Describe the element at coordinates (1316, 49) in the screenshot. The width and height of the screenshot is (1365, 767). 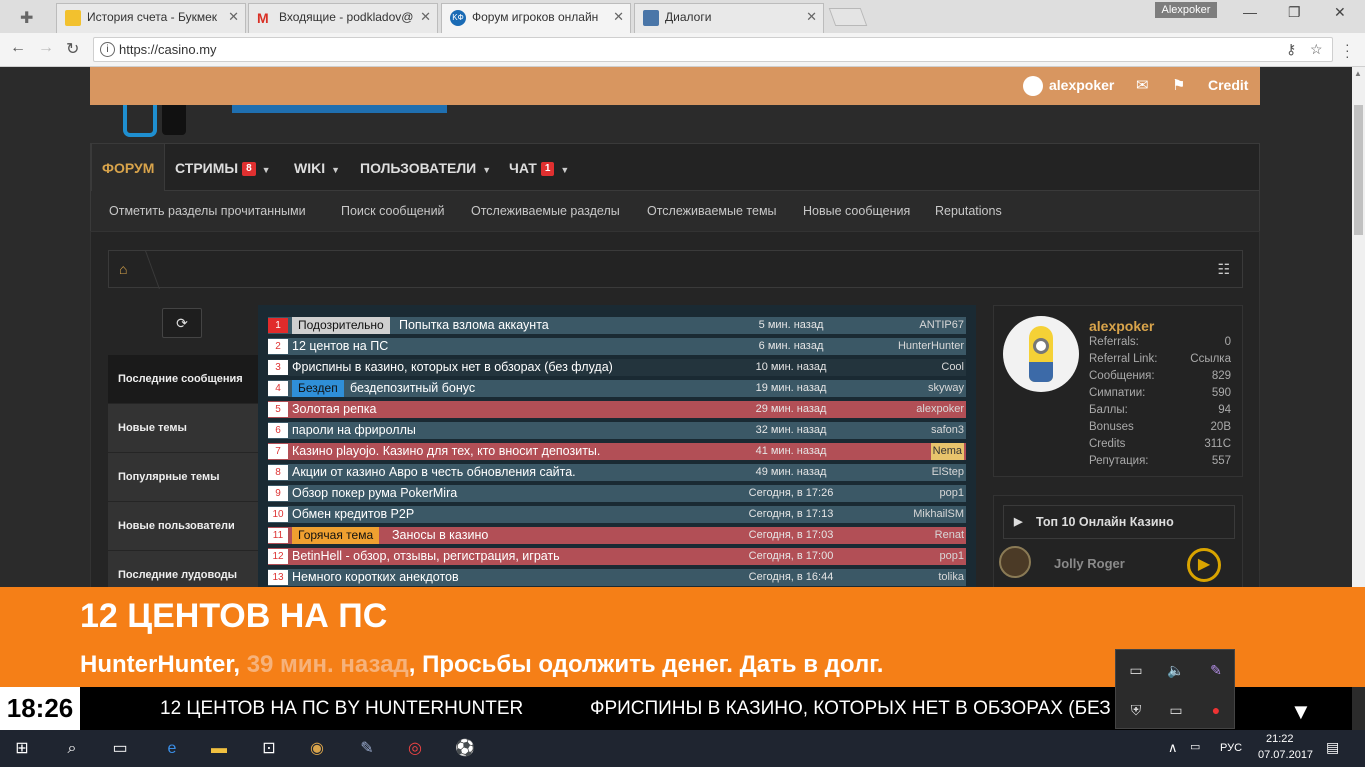
I see `star-icon: ☆` at that location.